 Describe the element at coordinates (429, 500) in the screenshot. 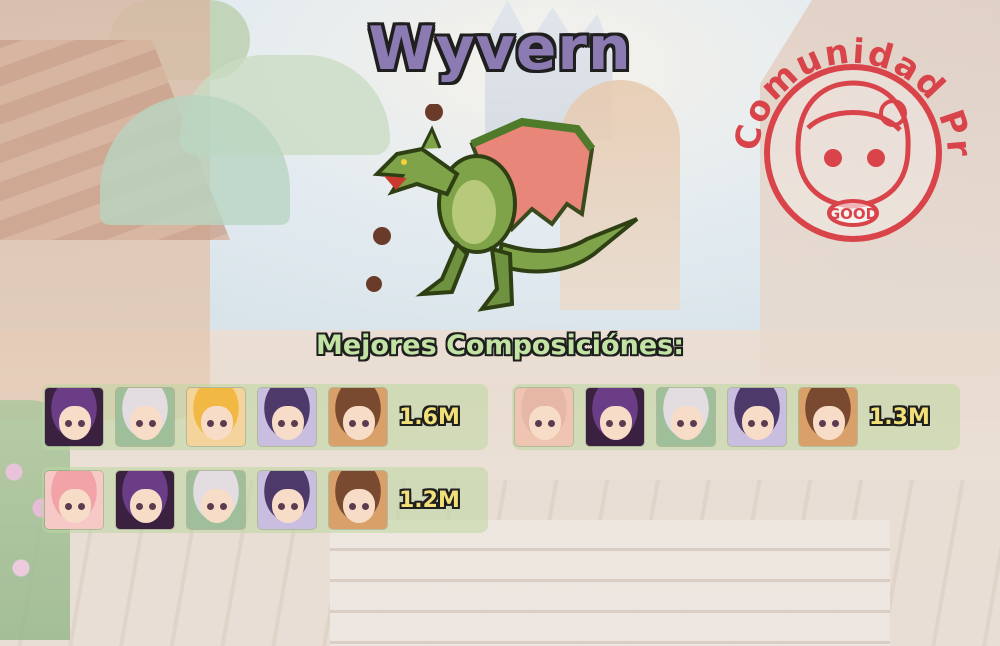

I see `damage-score: 1.2M` at that location.